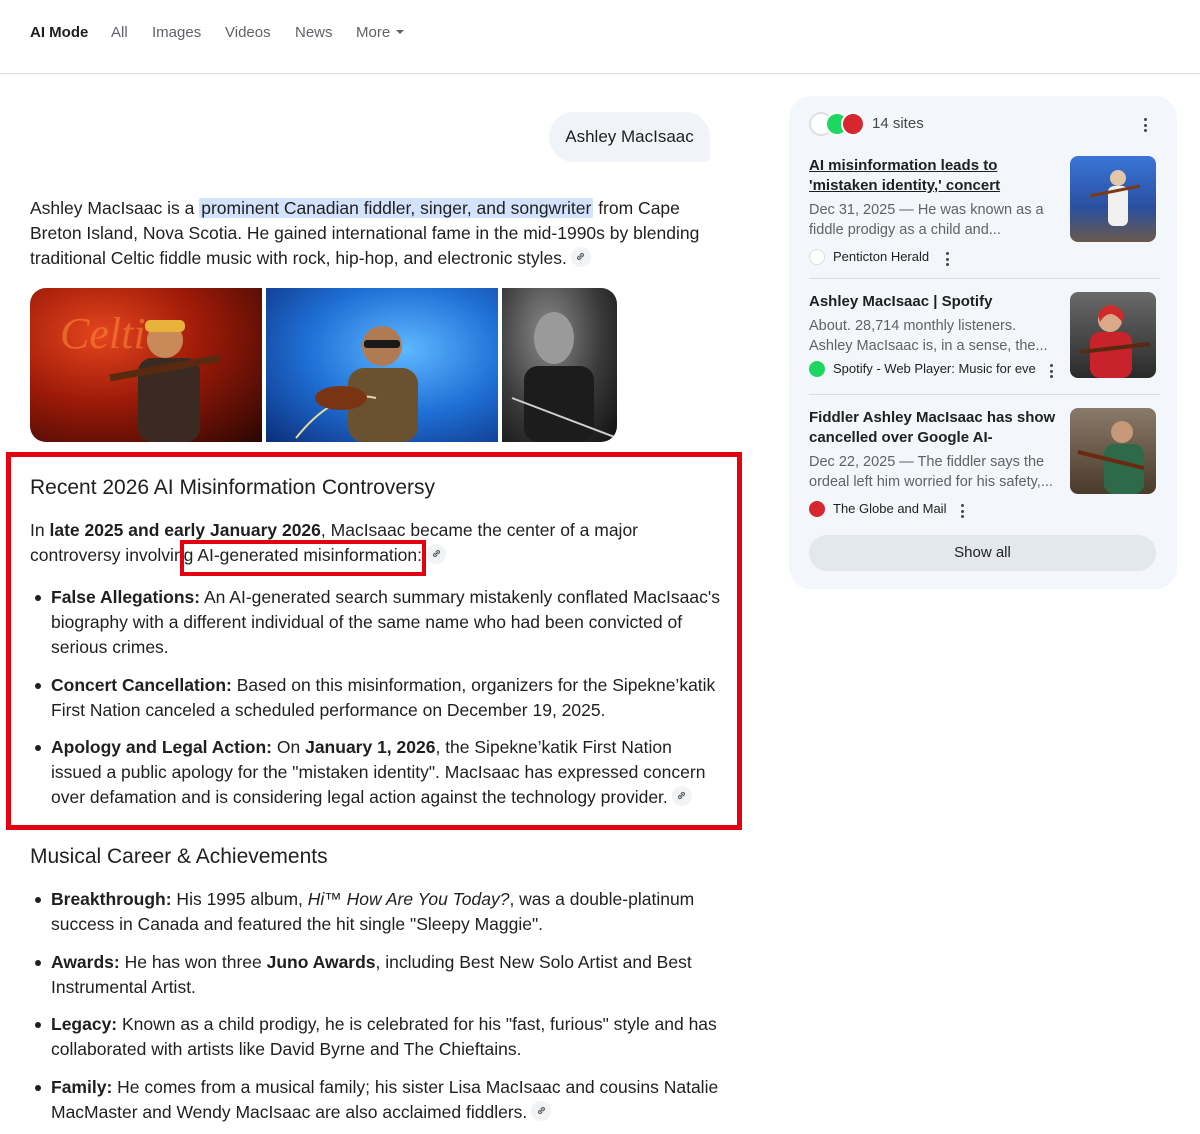 The height and width of the screenshot is (1134, 1200). What do you see at coordinates (817, 508) in the screenshot?
I see `globe-and-mail-icon` at bounding box center [817, 508].